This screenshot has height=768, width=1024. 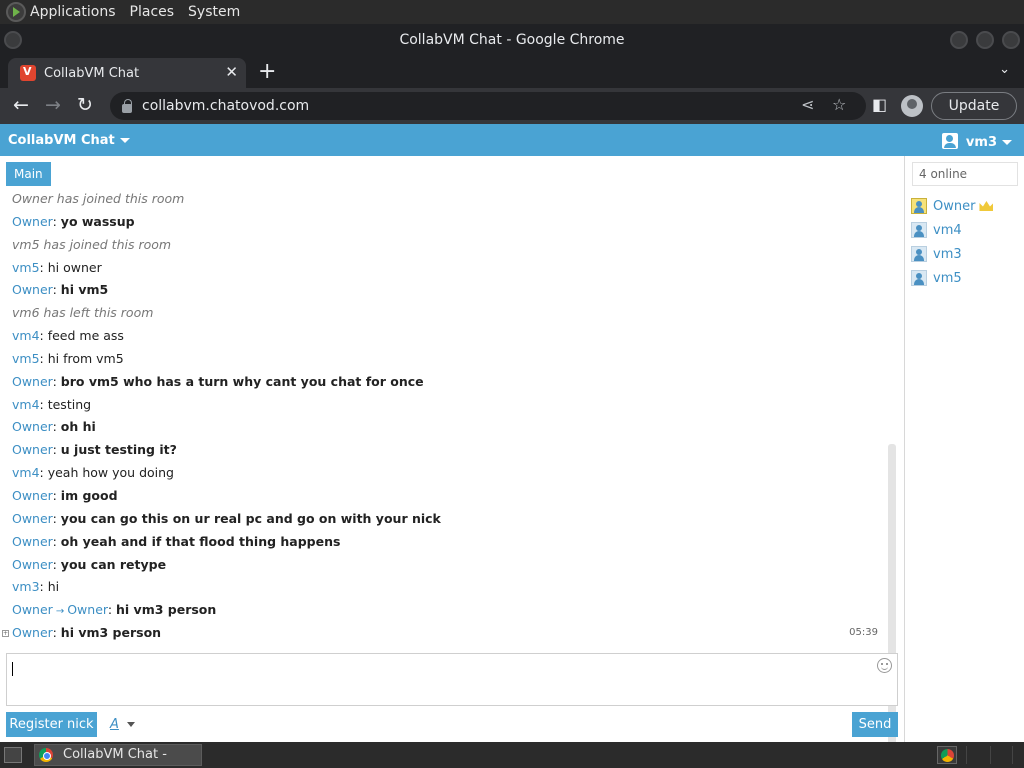 What do you see at coordinates (947, 230) in the screenshot?
I see `user-name: vm4` at bounding box center [947, 230].